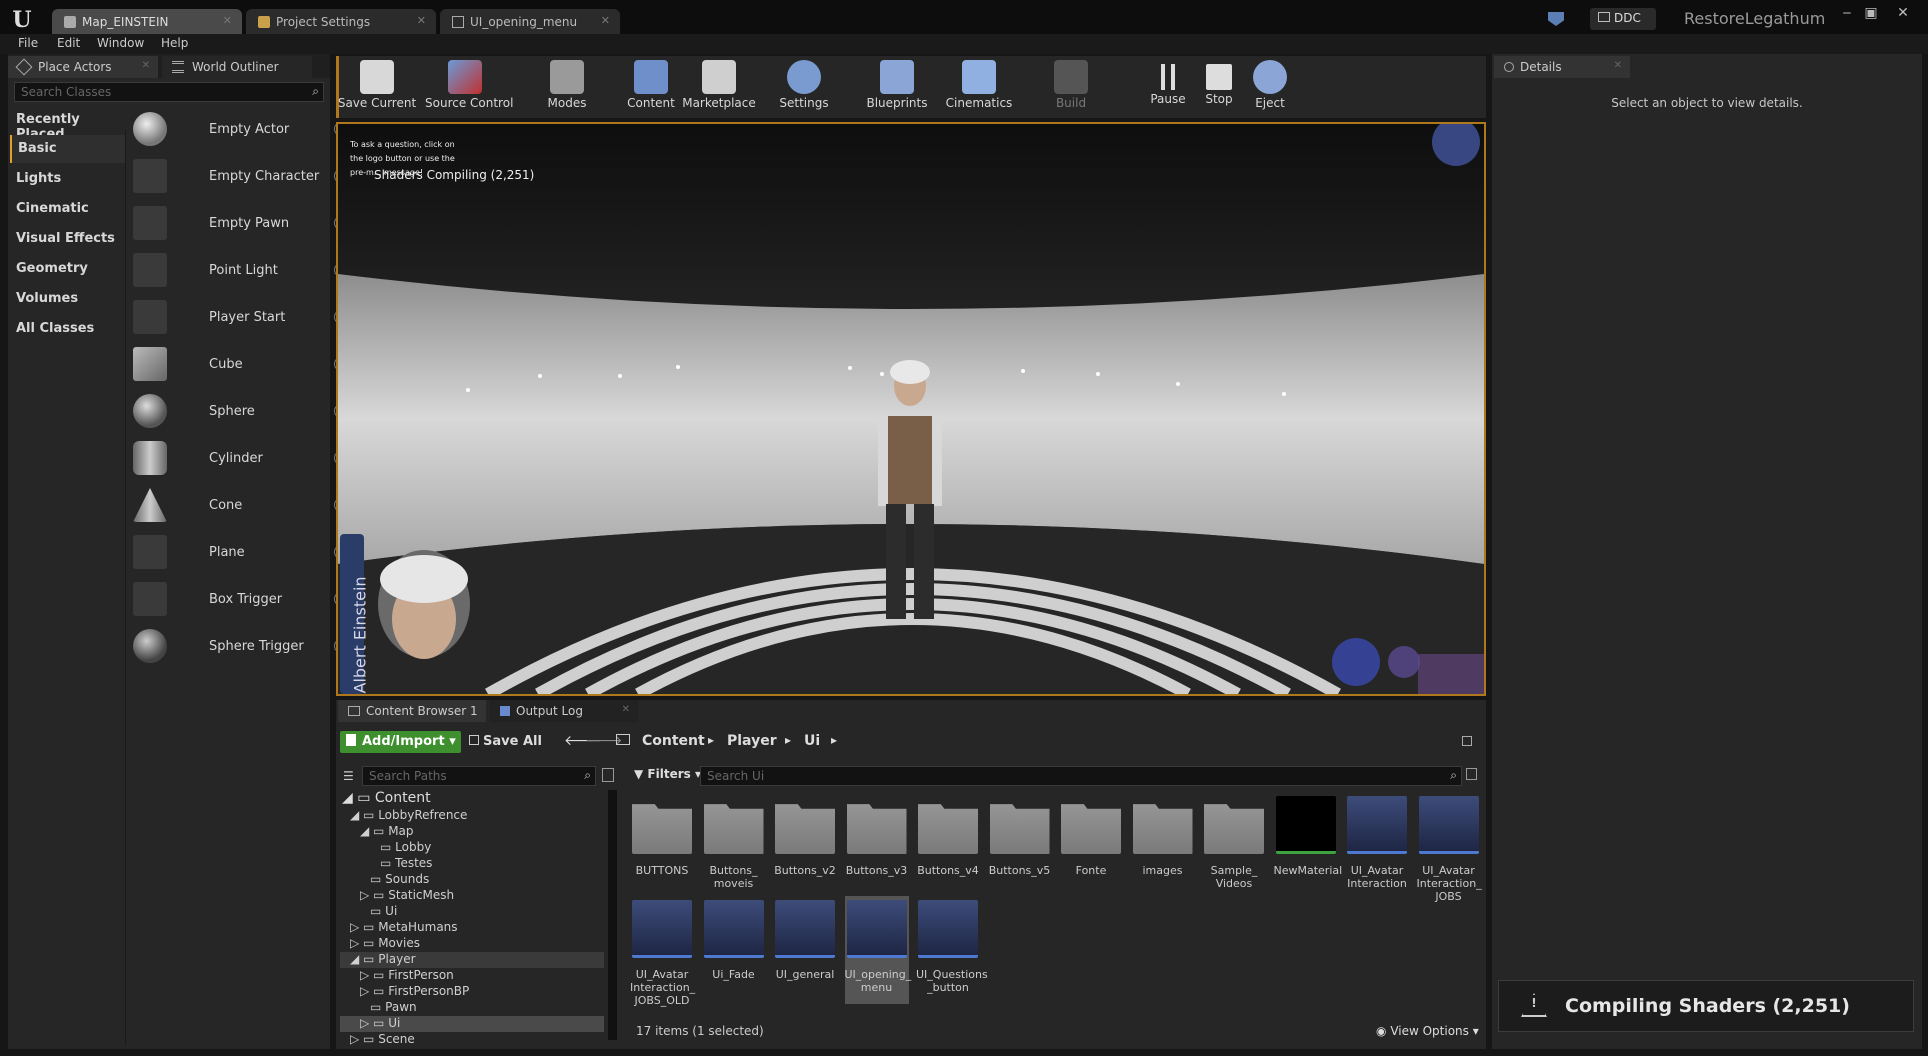 Image resolution: width=1928 pixels, height=1056 pixels. Describe the element at coordinates (120, 43) in the screenshot. I see `menu-window: Window` at that location.